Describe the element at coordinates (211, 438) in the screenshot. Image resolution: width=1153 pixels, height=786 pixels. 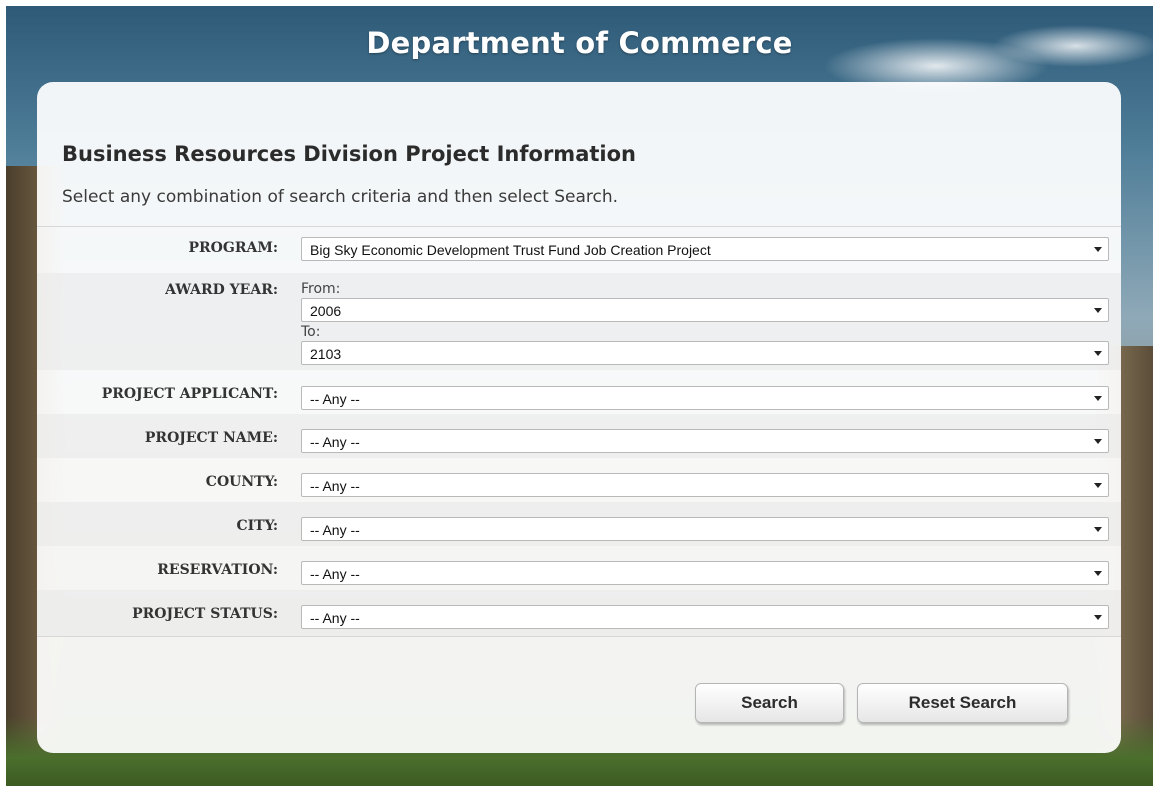
I see `project-name-label: PROJECT NAME:` at that location.